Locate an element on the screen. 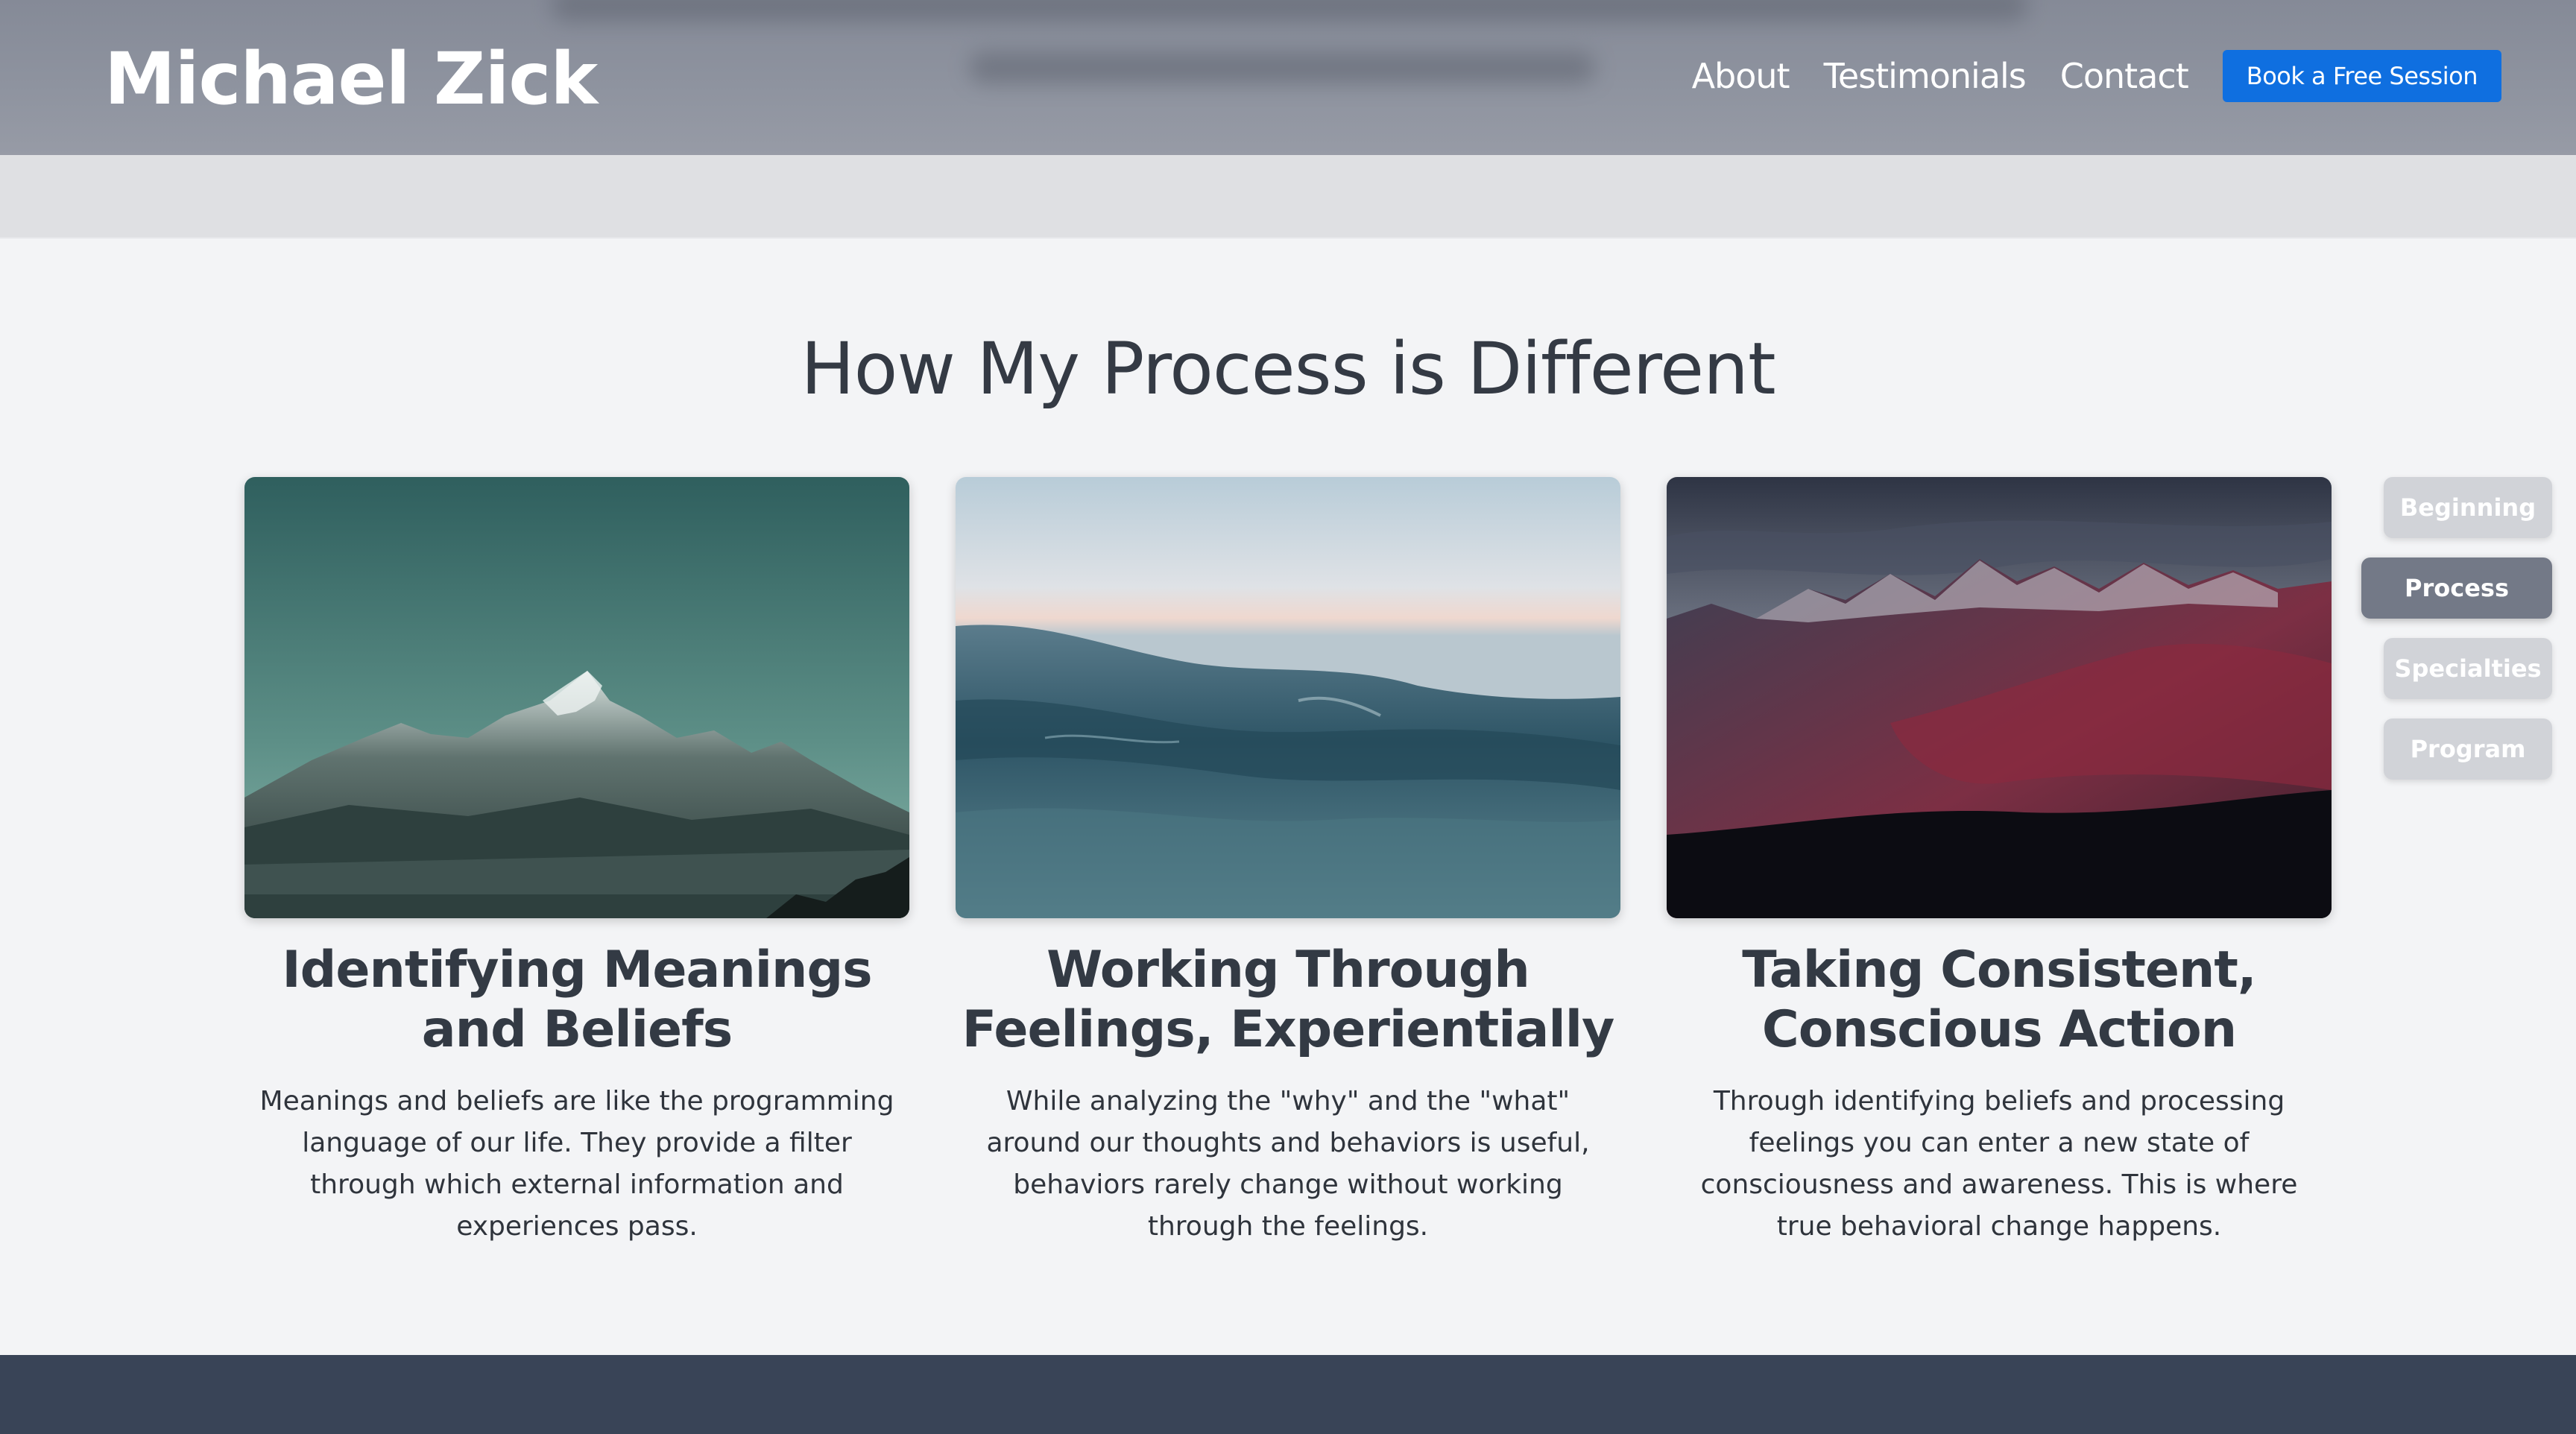 The image size is (2576, 1434). book-session-button: Book a Free Session is located at coordinates (2361, 76).